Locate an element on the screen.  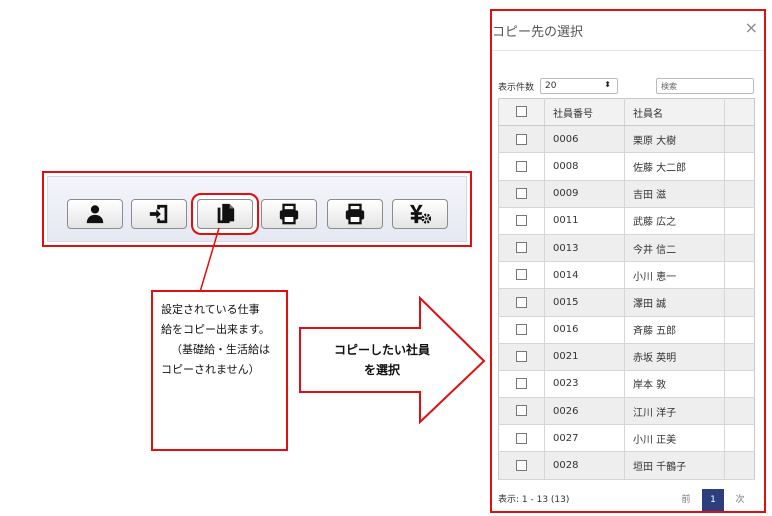
callout-box: 設定されている仕事 給をコピー出来ます。 （基礎給・生活給は コピーされません） is located at coordinates (219, 370).